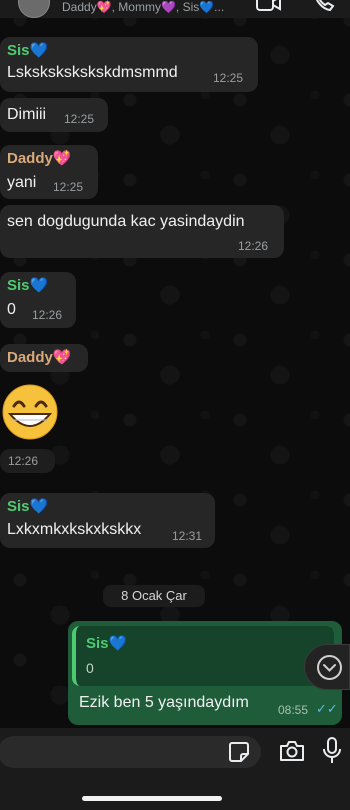 The height and width of the screenshot is (810, 350). Describe the element at coordinates (187, 536) in the screenshot. I see `message-time: 12:31` at that location.